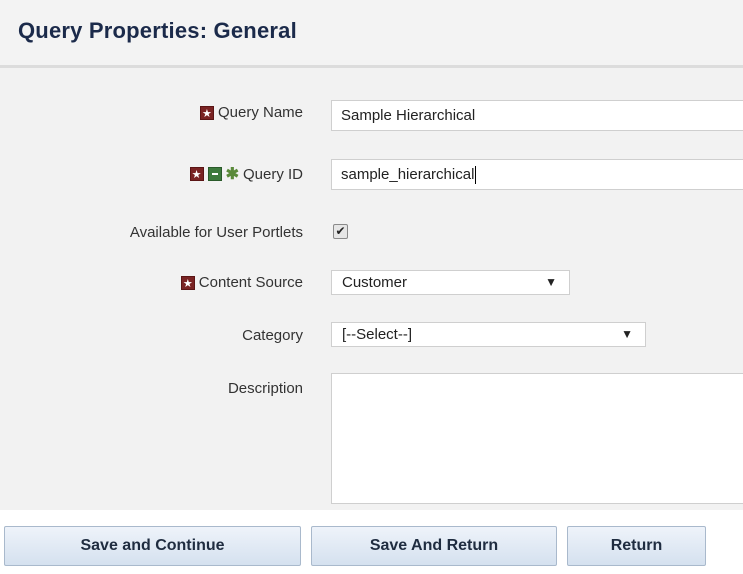  I want to click on category-select: [--Select--] ▼, so click(488, 334).